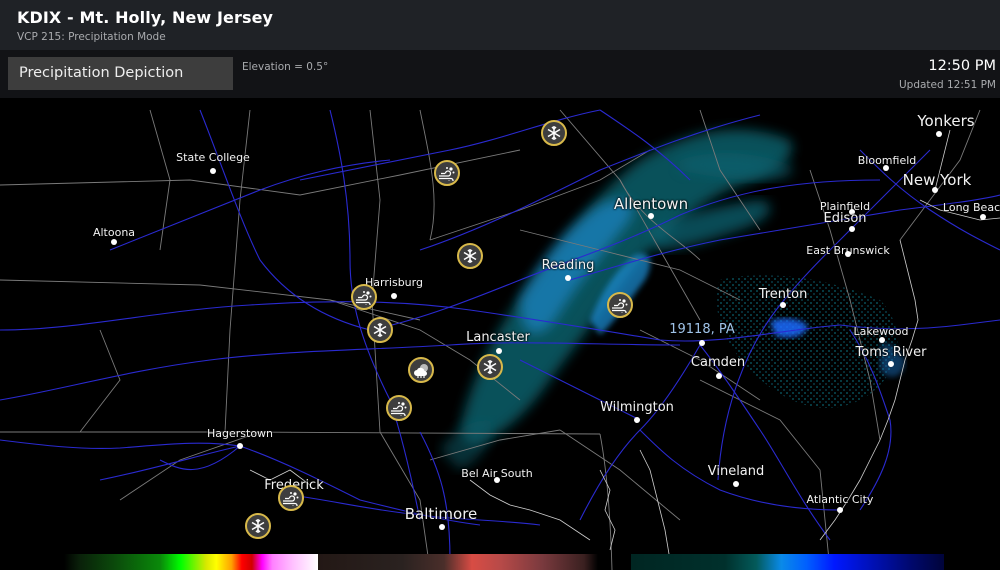 The image size is (1000, 570). What do you see at coordinates (947, 85) in the screenshot?
I see `updated-time: Updated 12:51 PM` at bounding box center [947, 85].